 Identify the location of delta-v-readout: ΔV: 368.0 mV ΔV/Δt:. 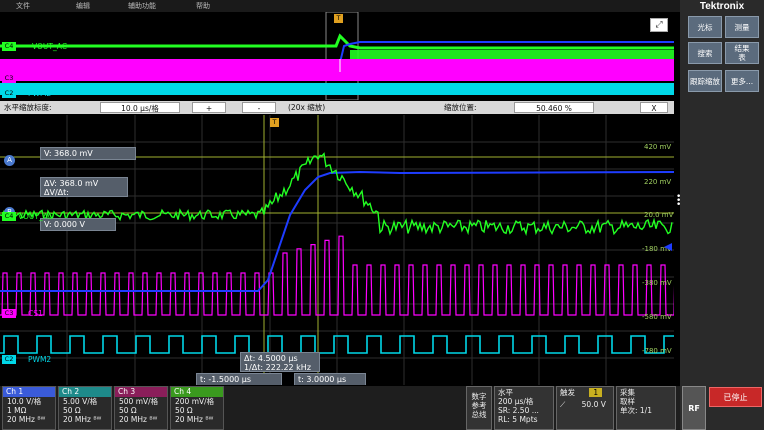
(84, 187).